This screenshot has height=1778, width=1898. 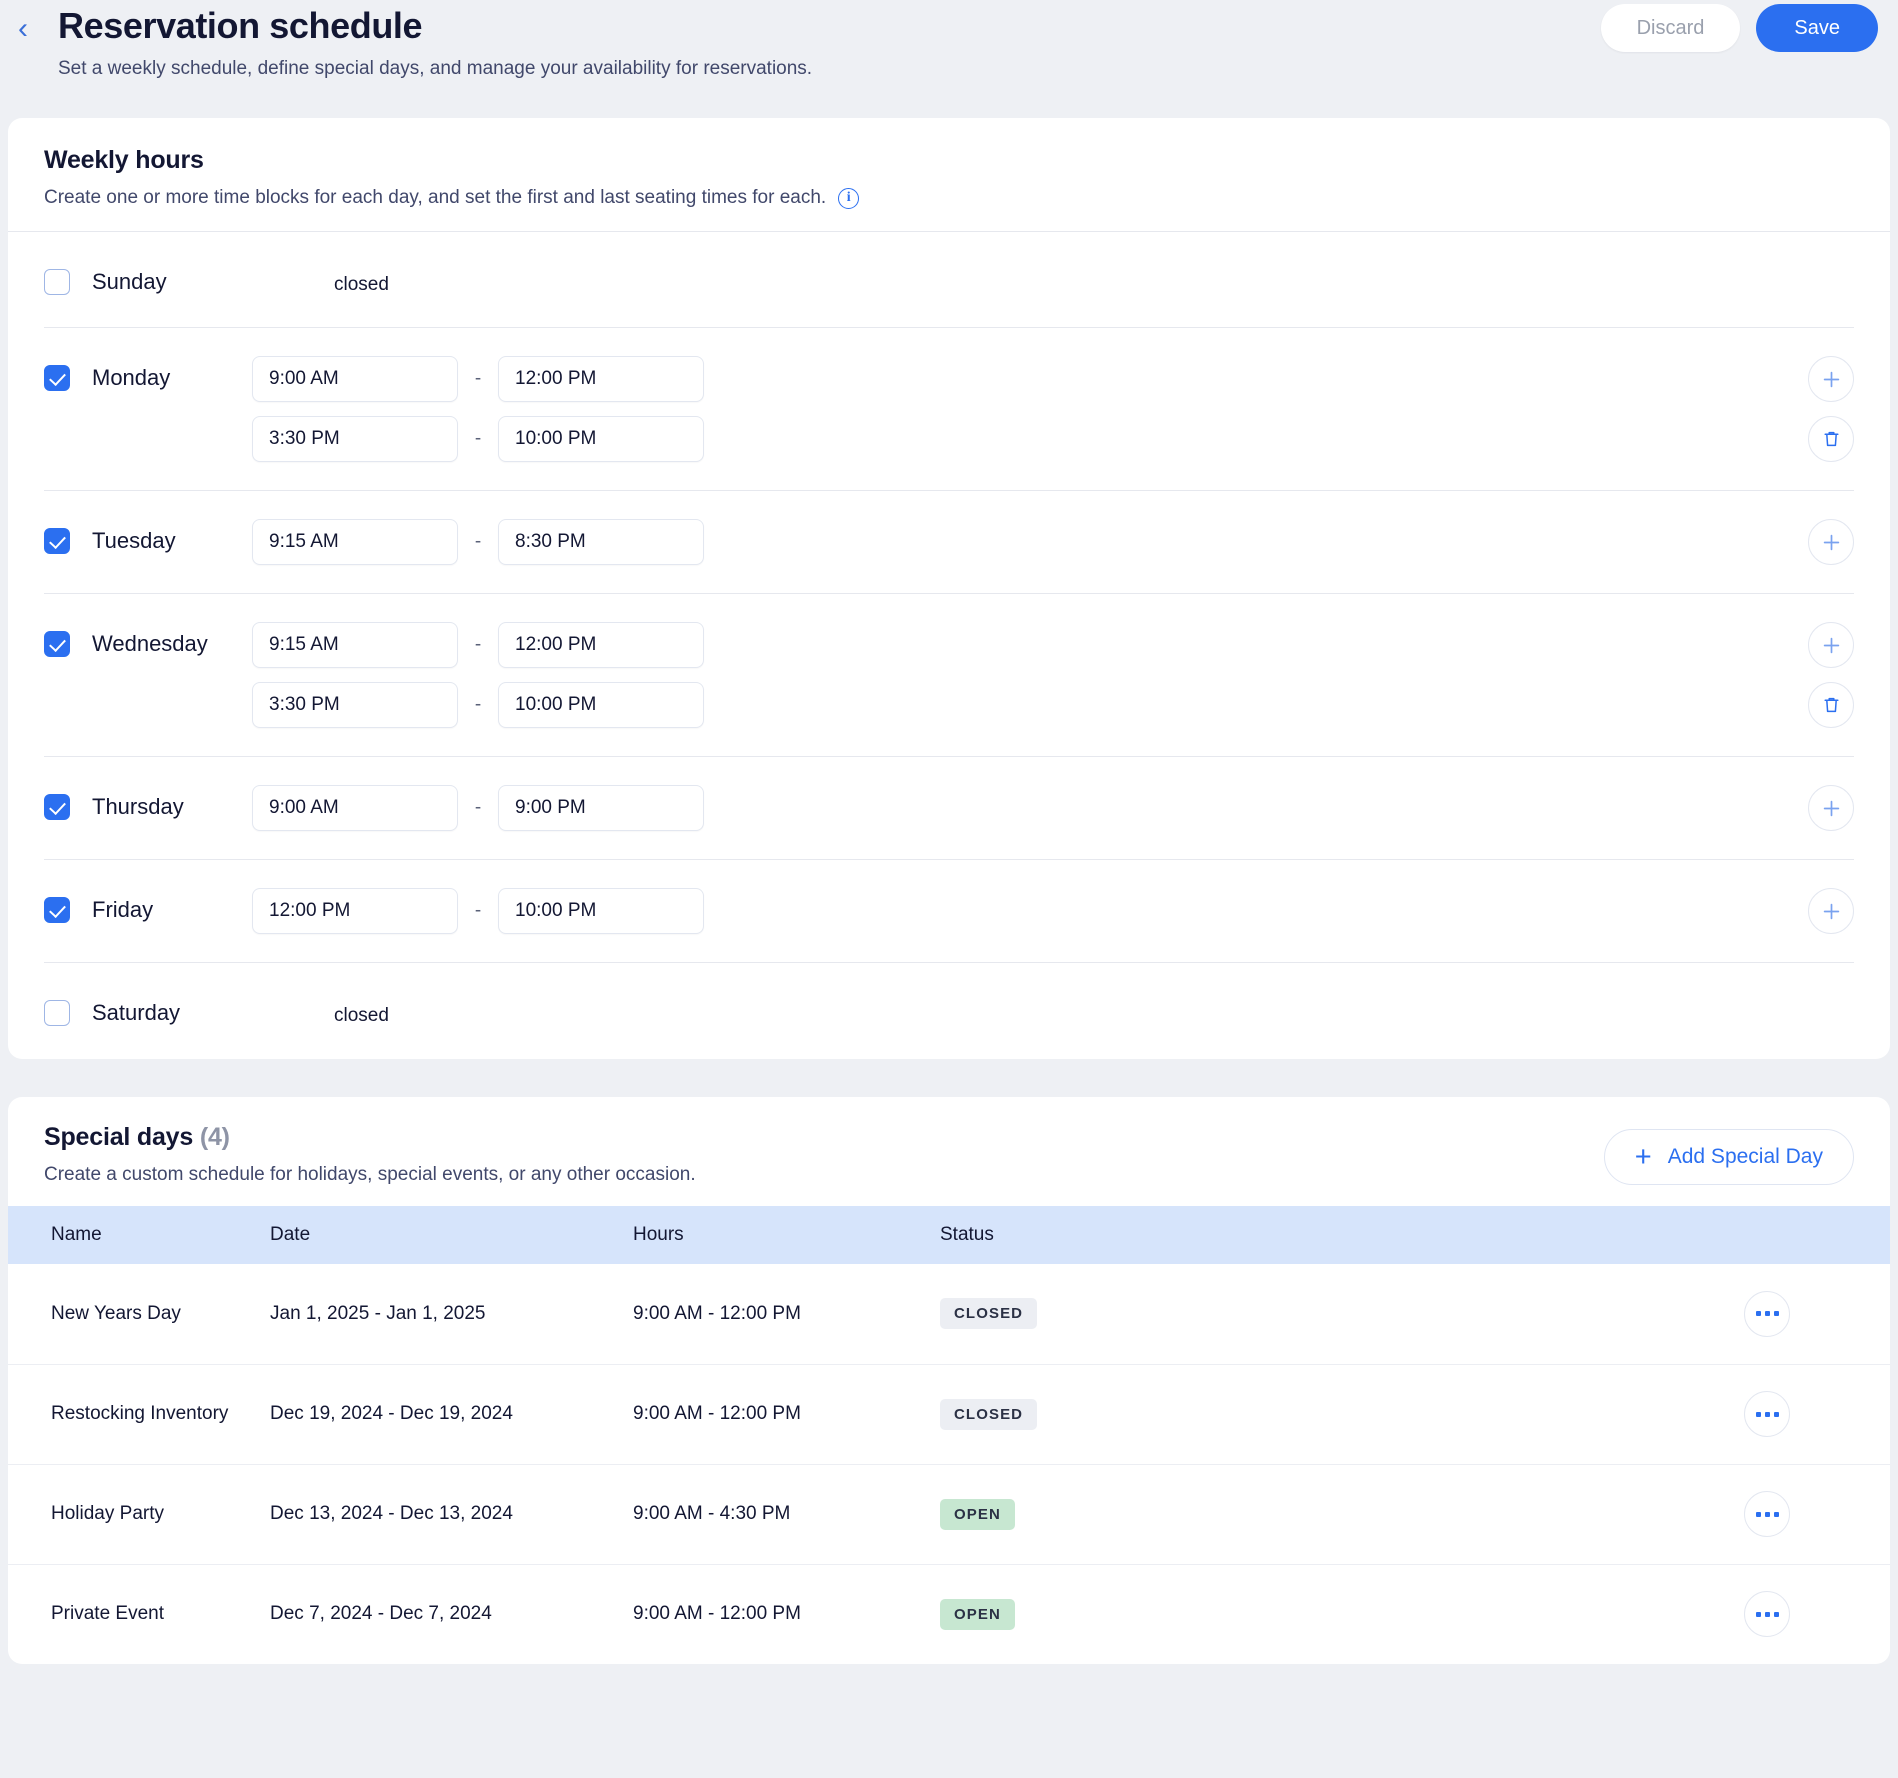 What do you see at coordinates (381, 1614) in the screenshot?
I see `cell-date: Dec 7, 2024 - Dec 7, 2024` at bounding box center [381, 1614].